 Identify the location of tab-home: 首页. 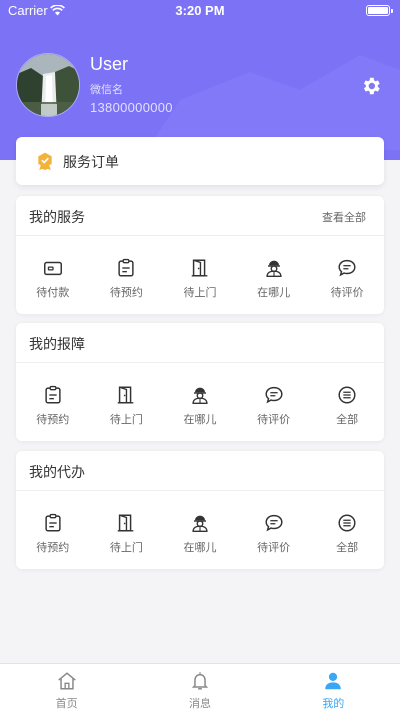
(66, 687).